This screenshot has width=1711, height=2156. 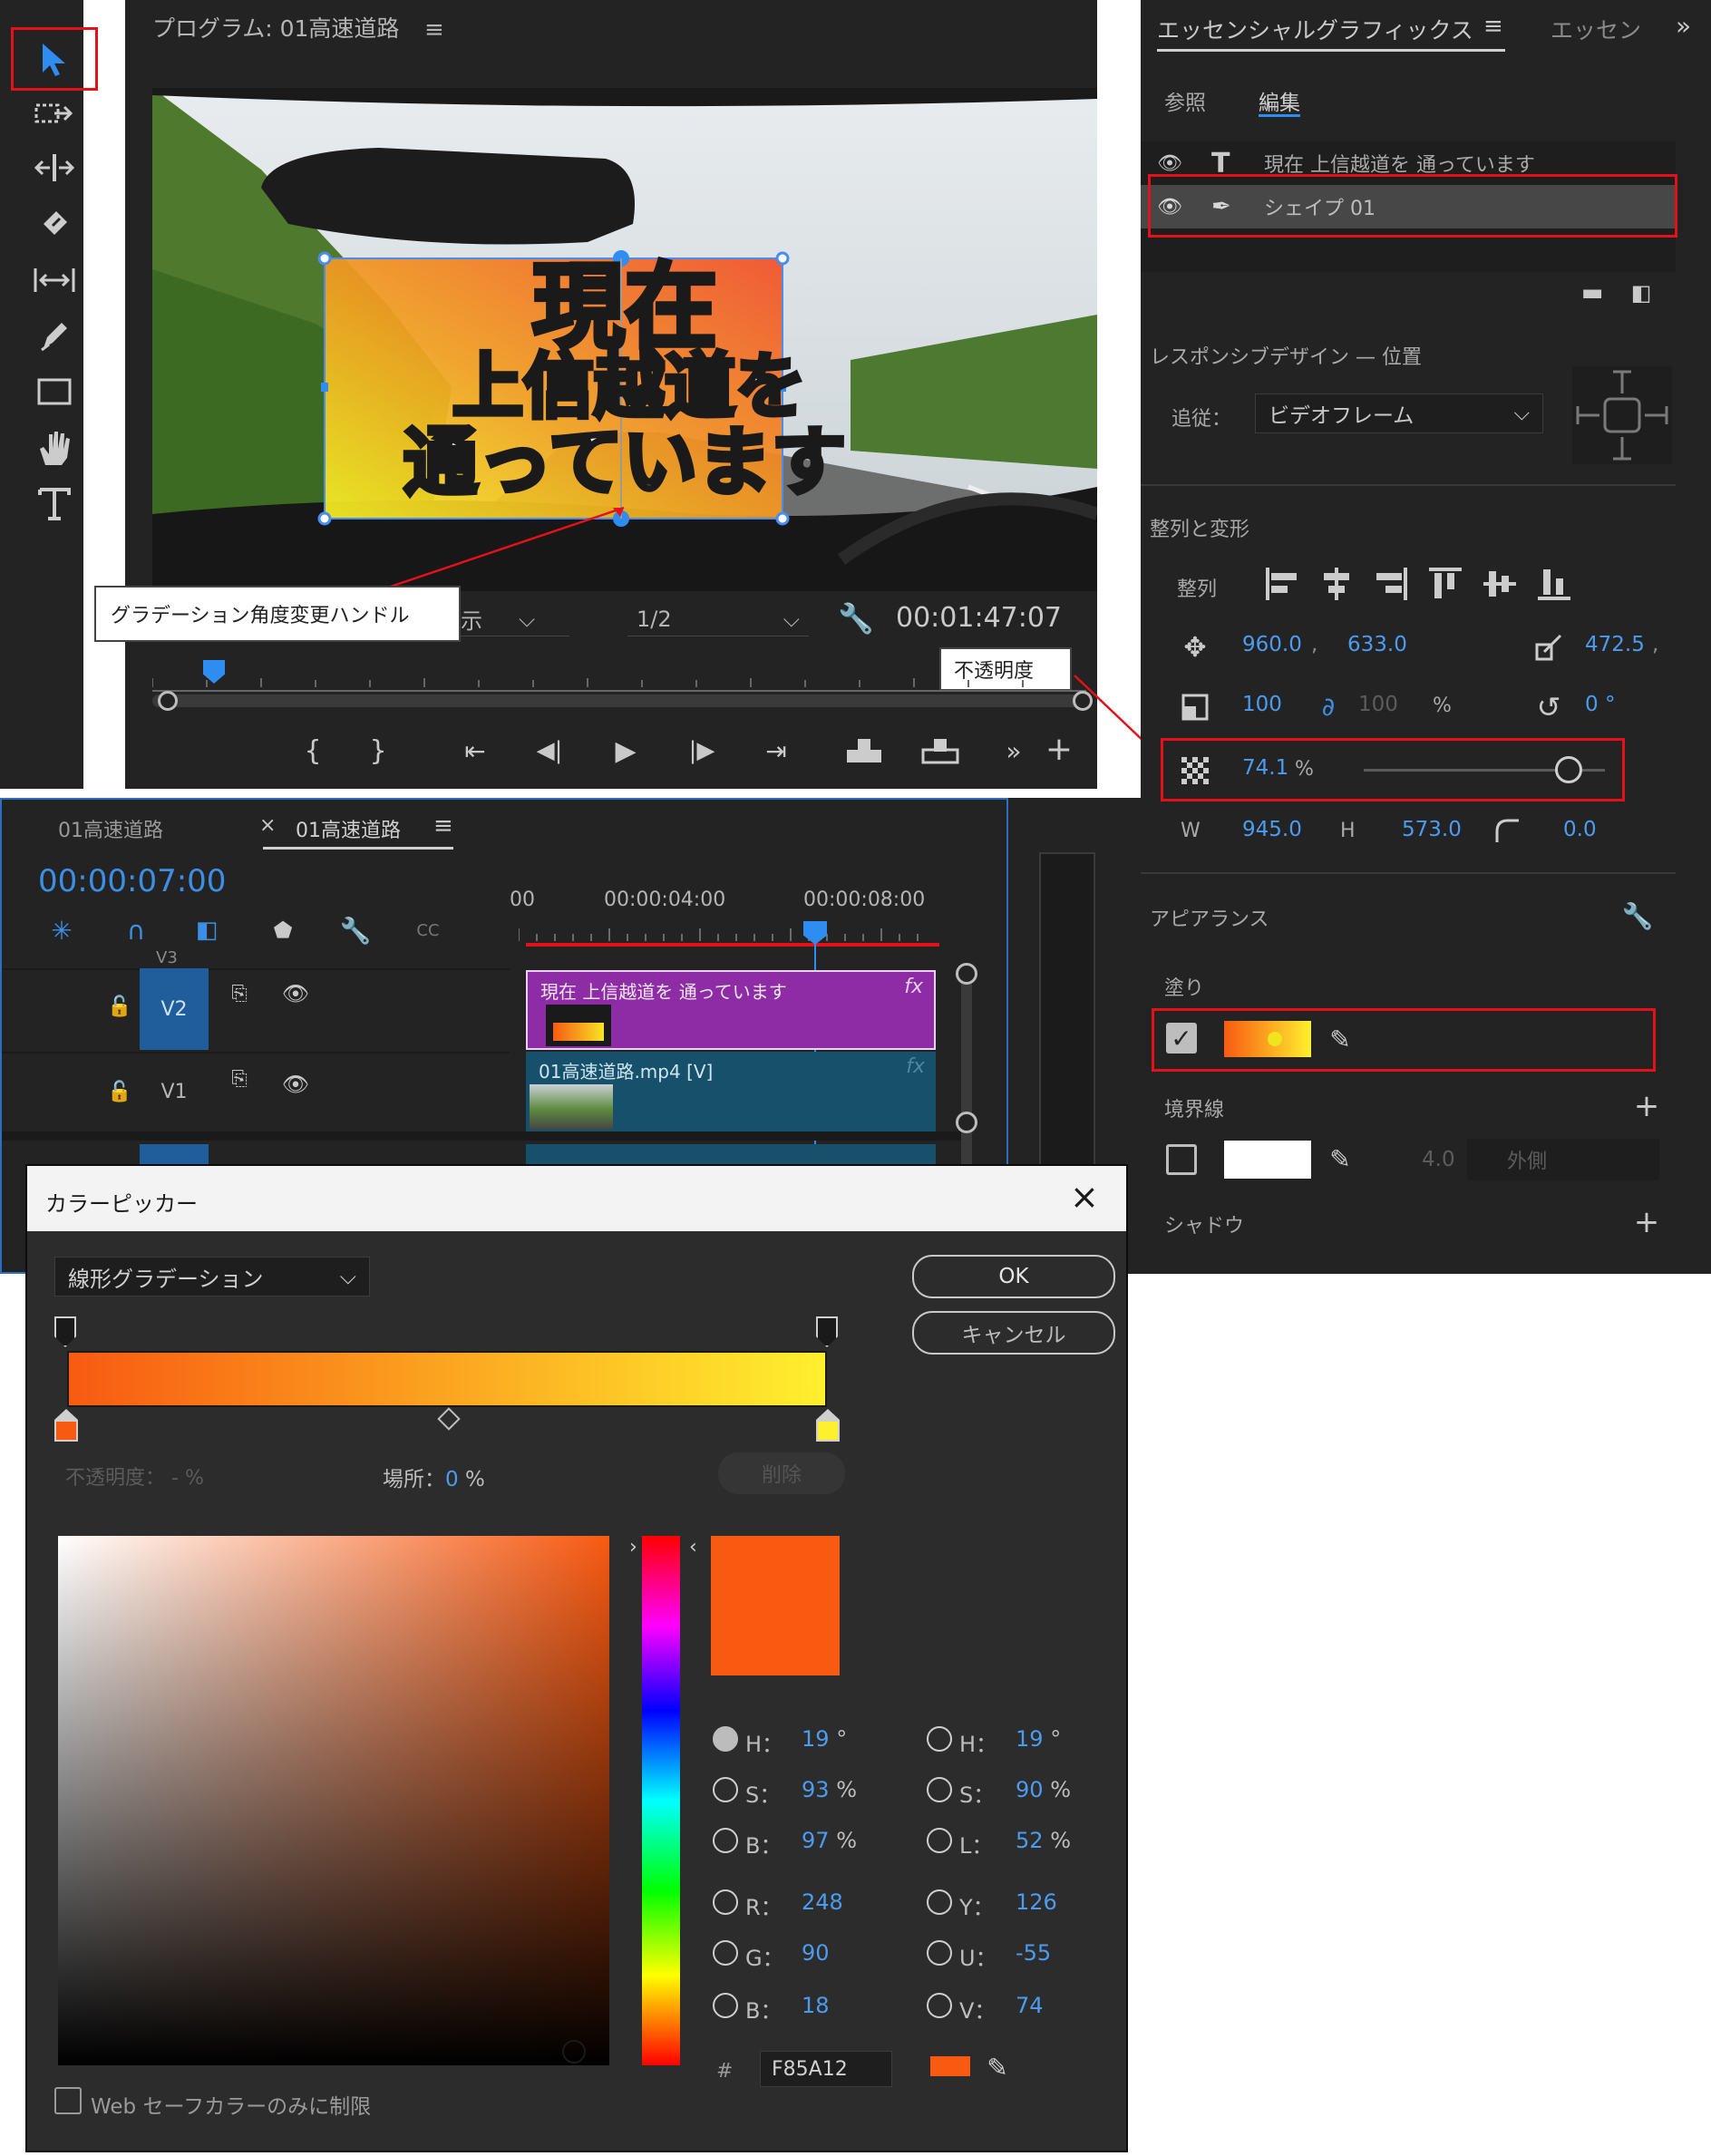 I want to click on zoom-handle-left, so click(x=168, y=701).